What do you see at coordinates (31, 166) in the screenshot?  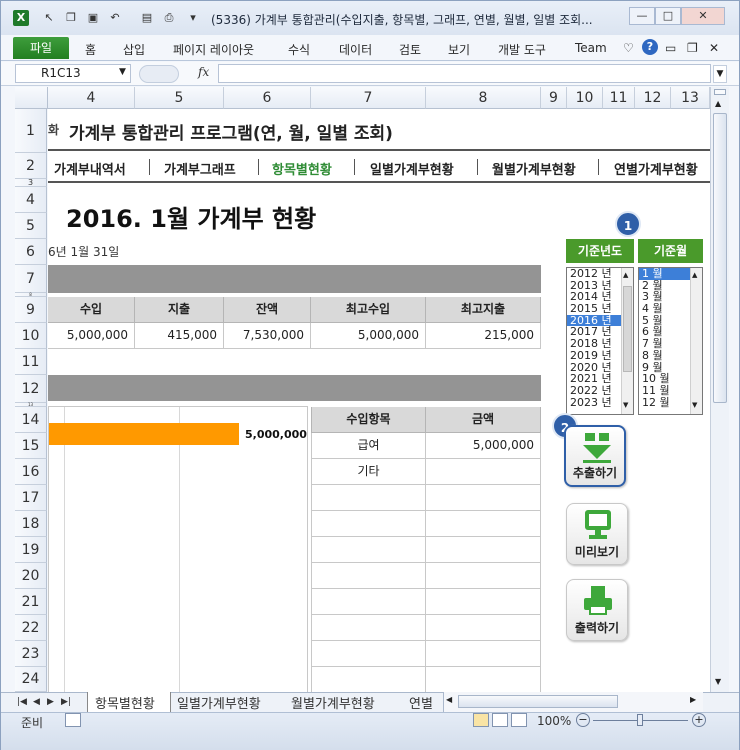 I see `row-header: 2` at bounding box center [31, 166].